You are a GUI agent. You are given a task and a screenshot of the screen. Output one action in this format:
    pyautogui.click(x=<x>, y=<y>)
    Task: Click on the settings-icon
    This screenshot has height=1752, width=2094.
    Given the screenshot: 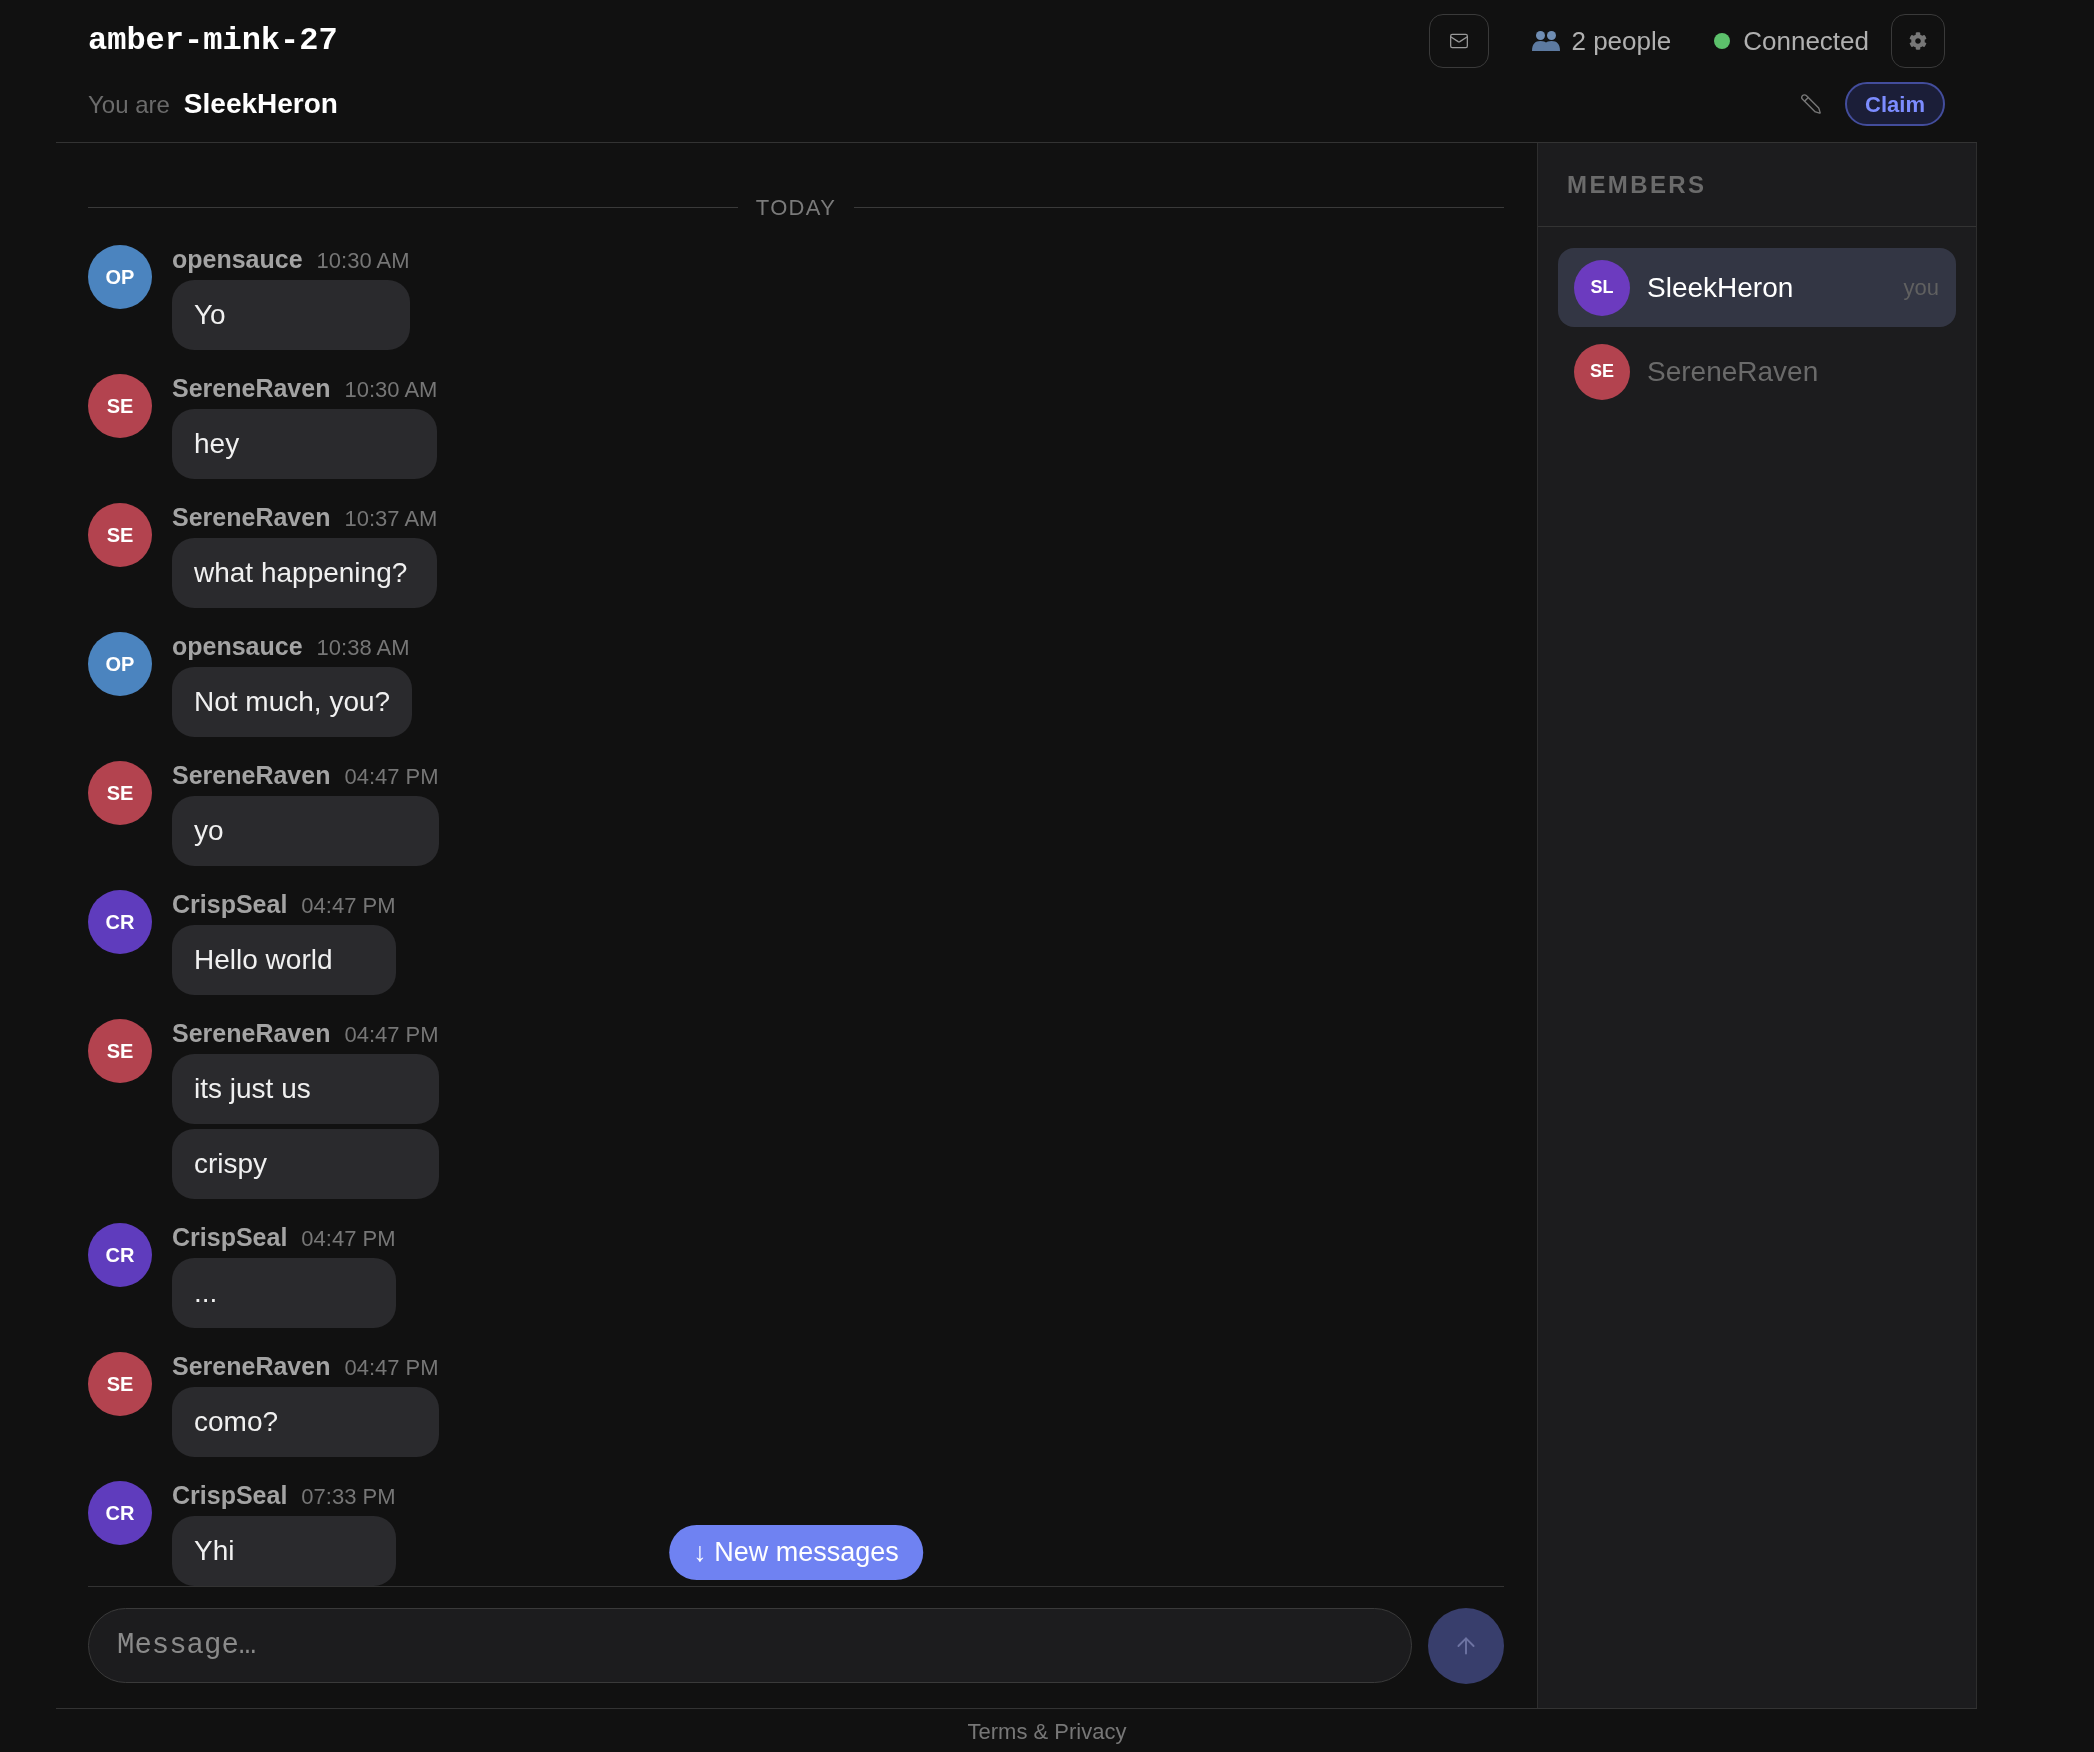 What is the action you would take?
    pyautogui.click(x=1918, y=41)
    